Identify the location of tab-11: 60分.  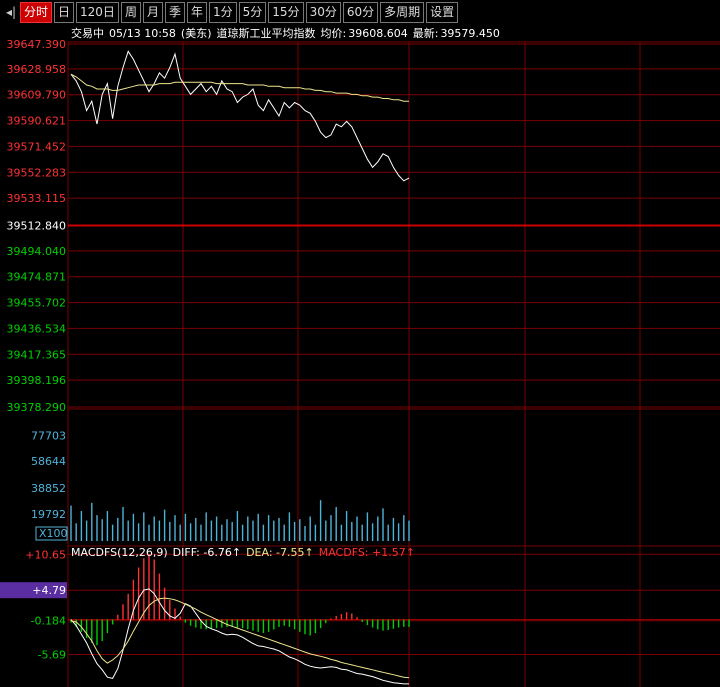
(360, 12).